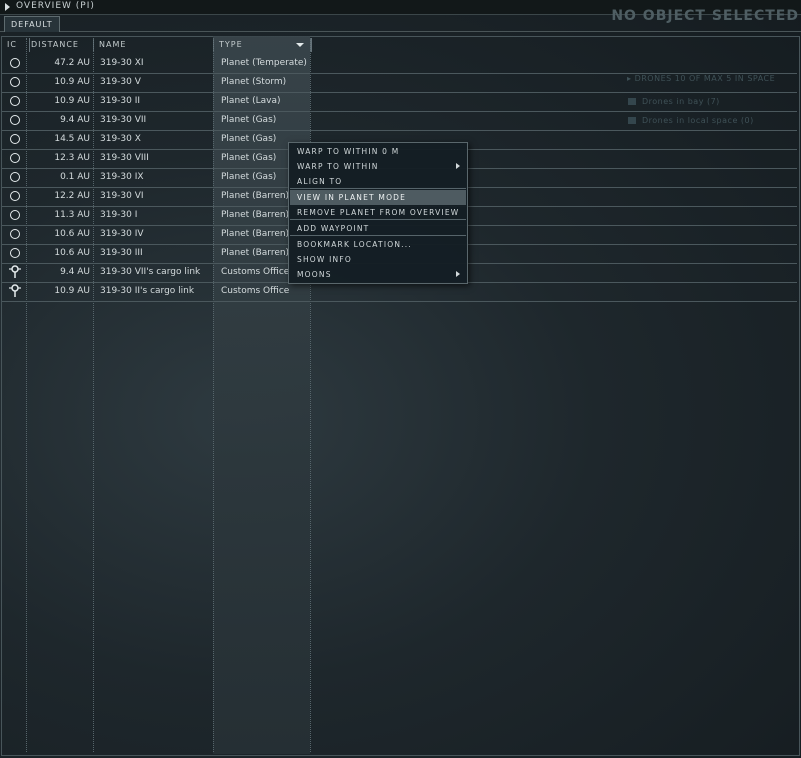 The image size is (801, 758). What do you see at coordinates (314, 274) in the screenshot?
I see `menu-item-label: MOONS` at bounding box center [314, 274].